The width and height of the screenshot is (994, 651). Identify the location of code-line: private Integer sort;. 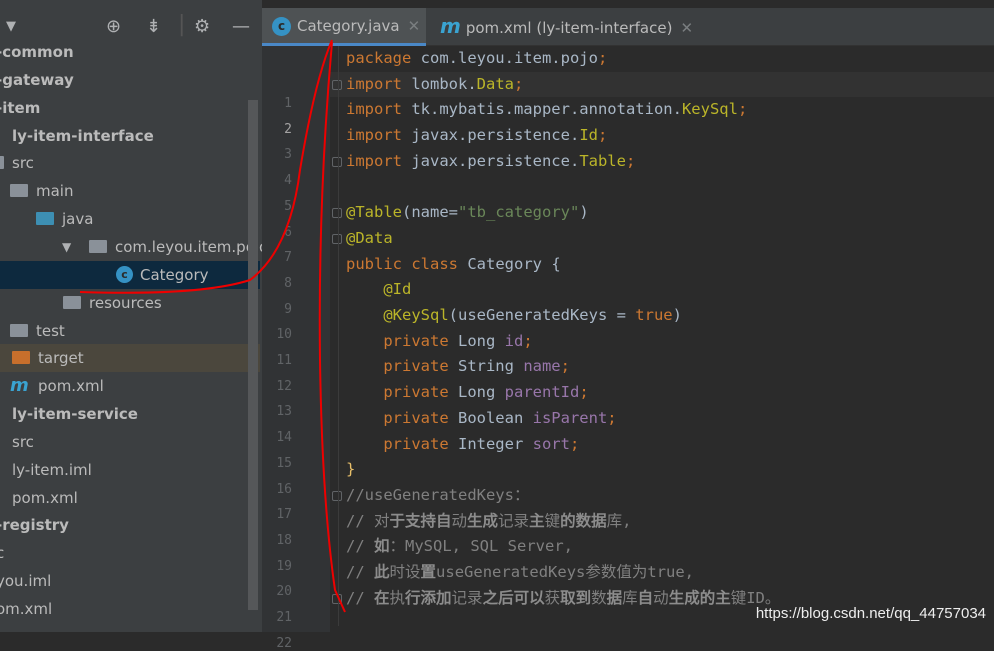
(462, 444).